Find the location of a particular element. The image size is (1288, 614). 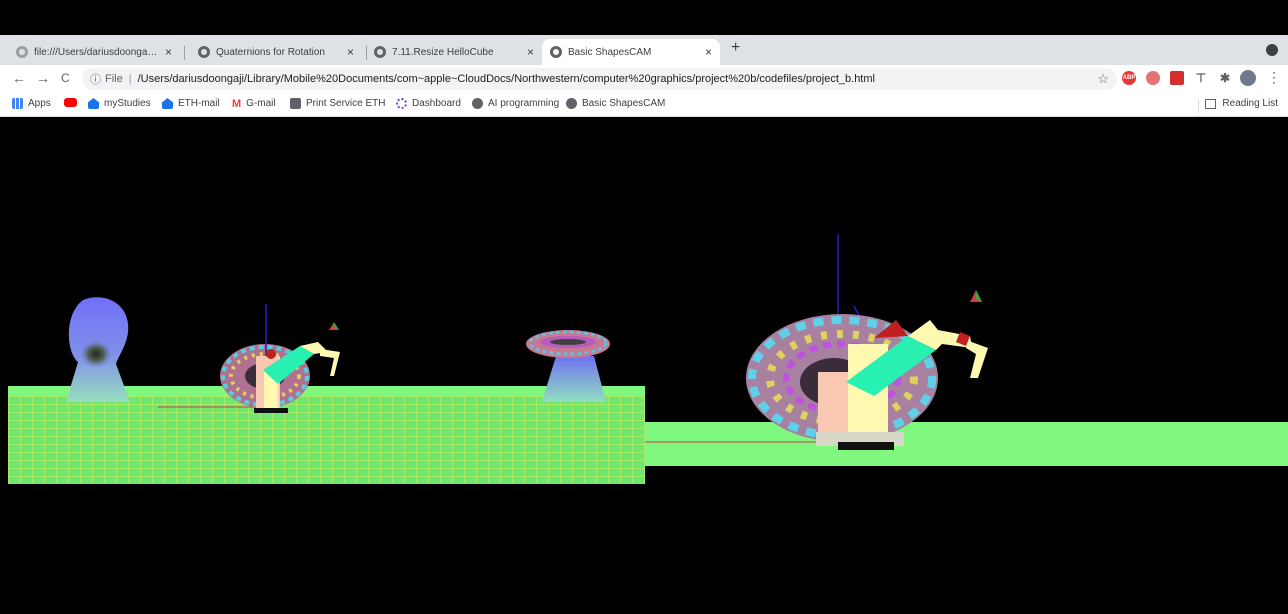

tab-basic-shapescam: Basic ShapesCAM × is located at coordinates (631, 52).